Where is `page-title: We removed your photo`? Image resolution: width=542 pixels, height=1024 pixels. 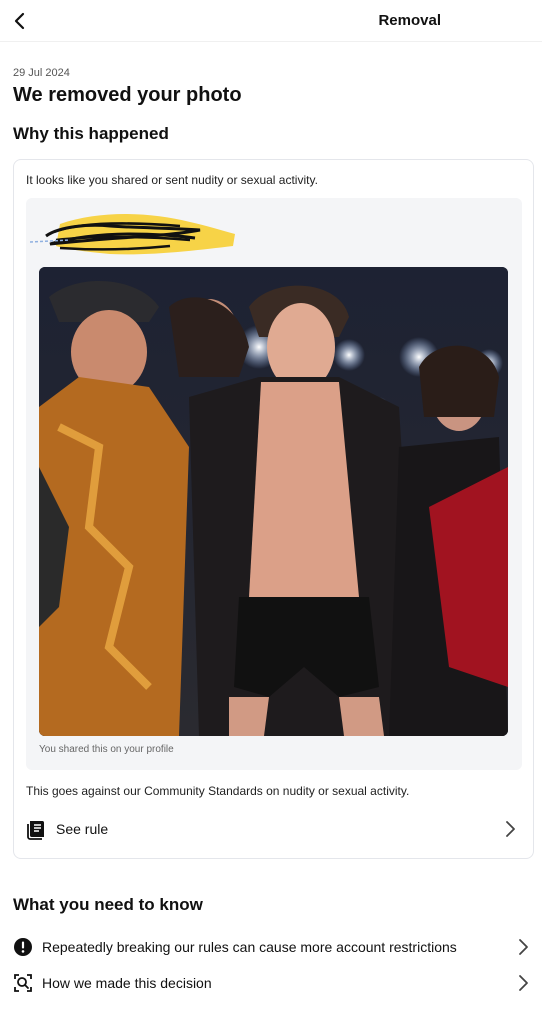
page-title: We removed your photo is located at coordinates (127, 95).